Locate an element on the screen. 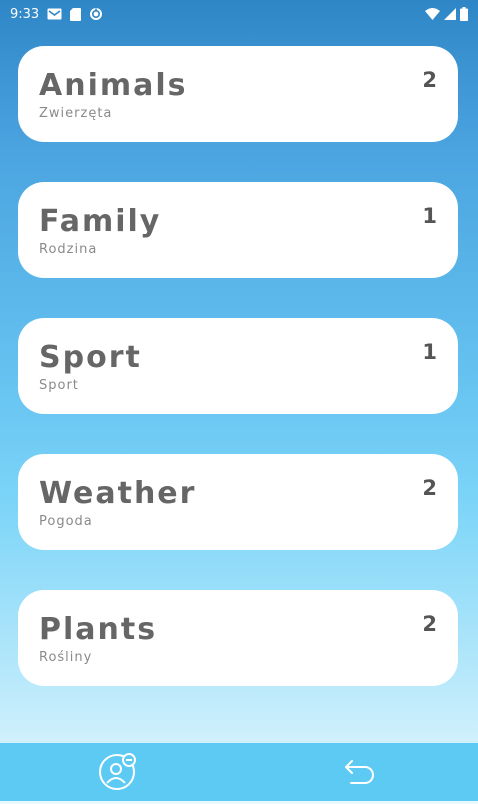 Image resolution: width=478 pixels, height=804 pixels. profile-button is located at coordinates (118, 773).